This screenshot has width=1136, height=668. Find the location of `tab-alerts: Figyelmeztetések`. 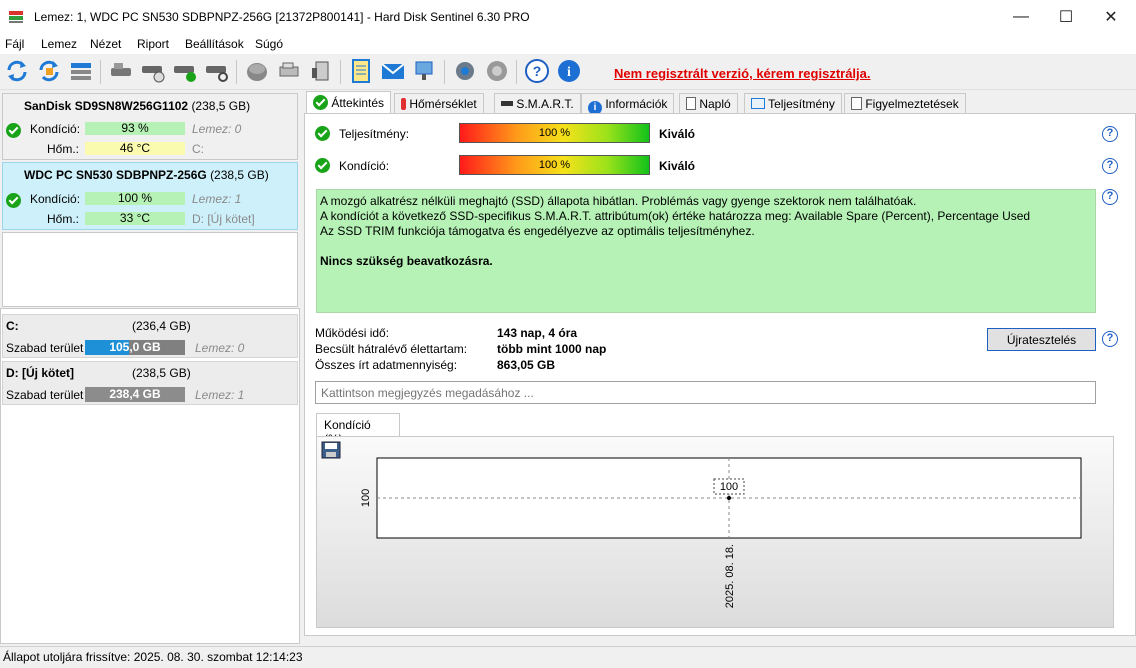

tab-alerts: Figyelmeztetések is located at coordinates (905, 103).